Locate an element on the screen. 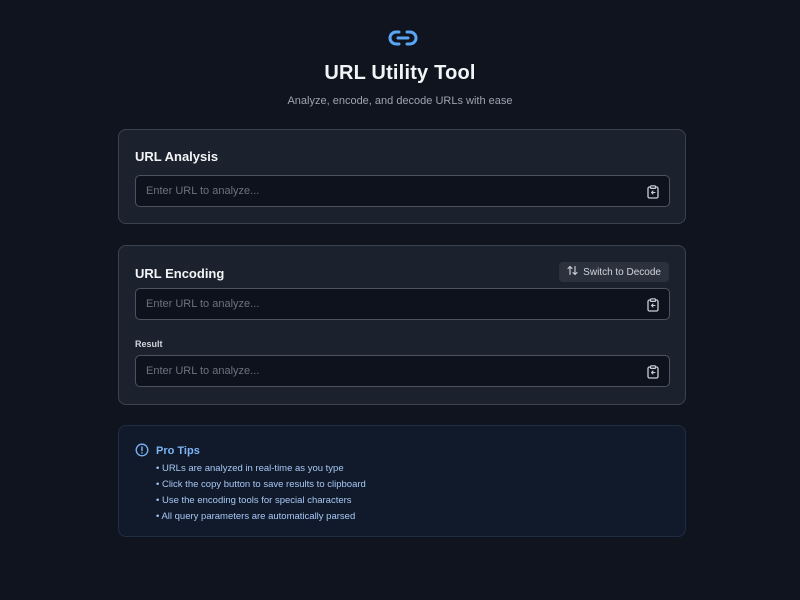  swap-vertical-icon is located at coordinates (572, 272).